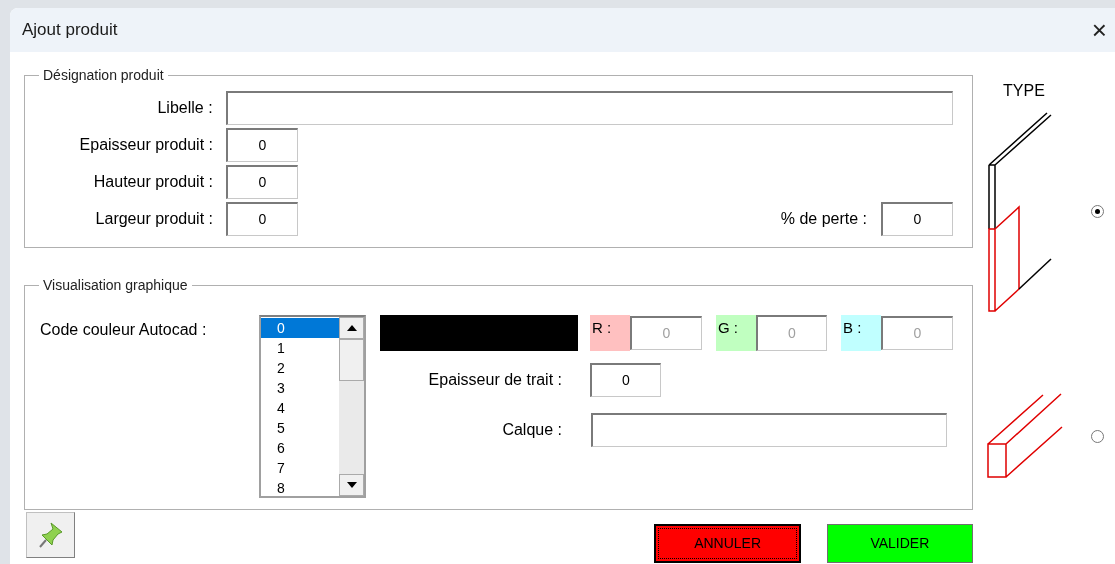  Describe the element at coordinates (115, 285) in the screenshot. I see `group-legend: Visualisation graphique` at that location.